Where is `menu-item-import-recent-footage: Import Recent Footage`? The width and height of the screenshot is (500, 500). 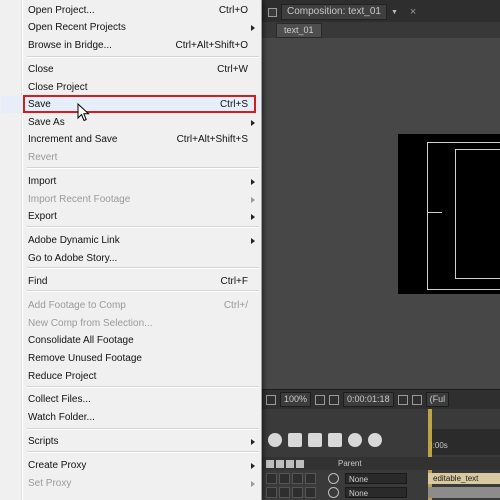 menu-item-import-recent-footage: Import Recent Footage is located at coordinates (130, 199).